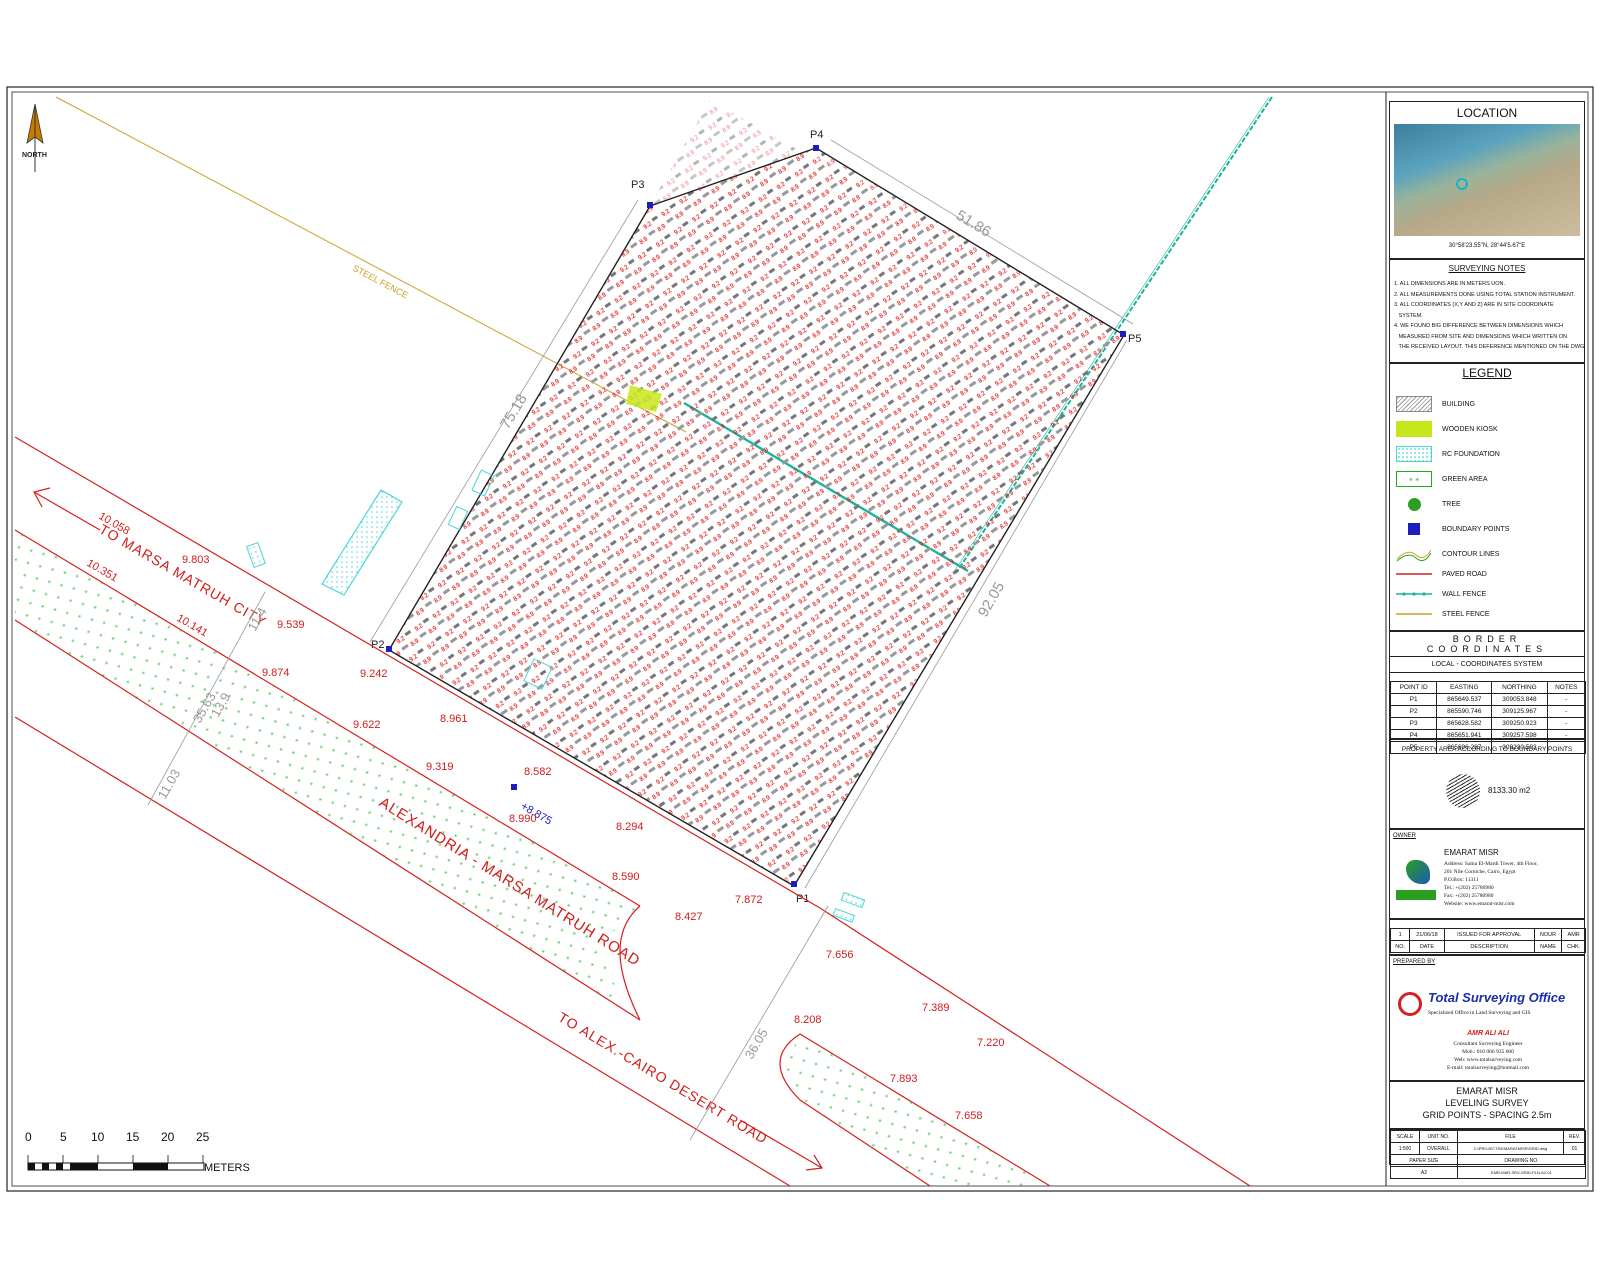  Describe the element at coordinates (291, 625) in the screenshot. I see `spot-level-label: 9.539` at that location.